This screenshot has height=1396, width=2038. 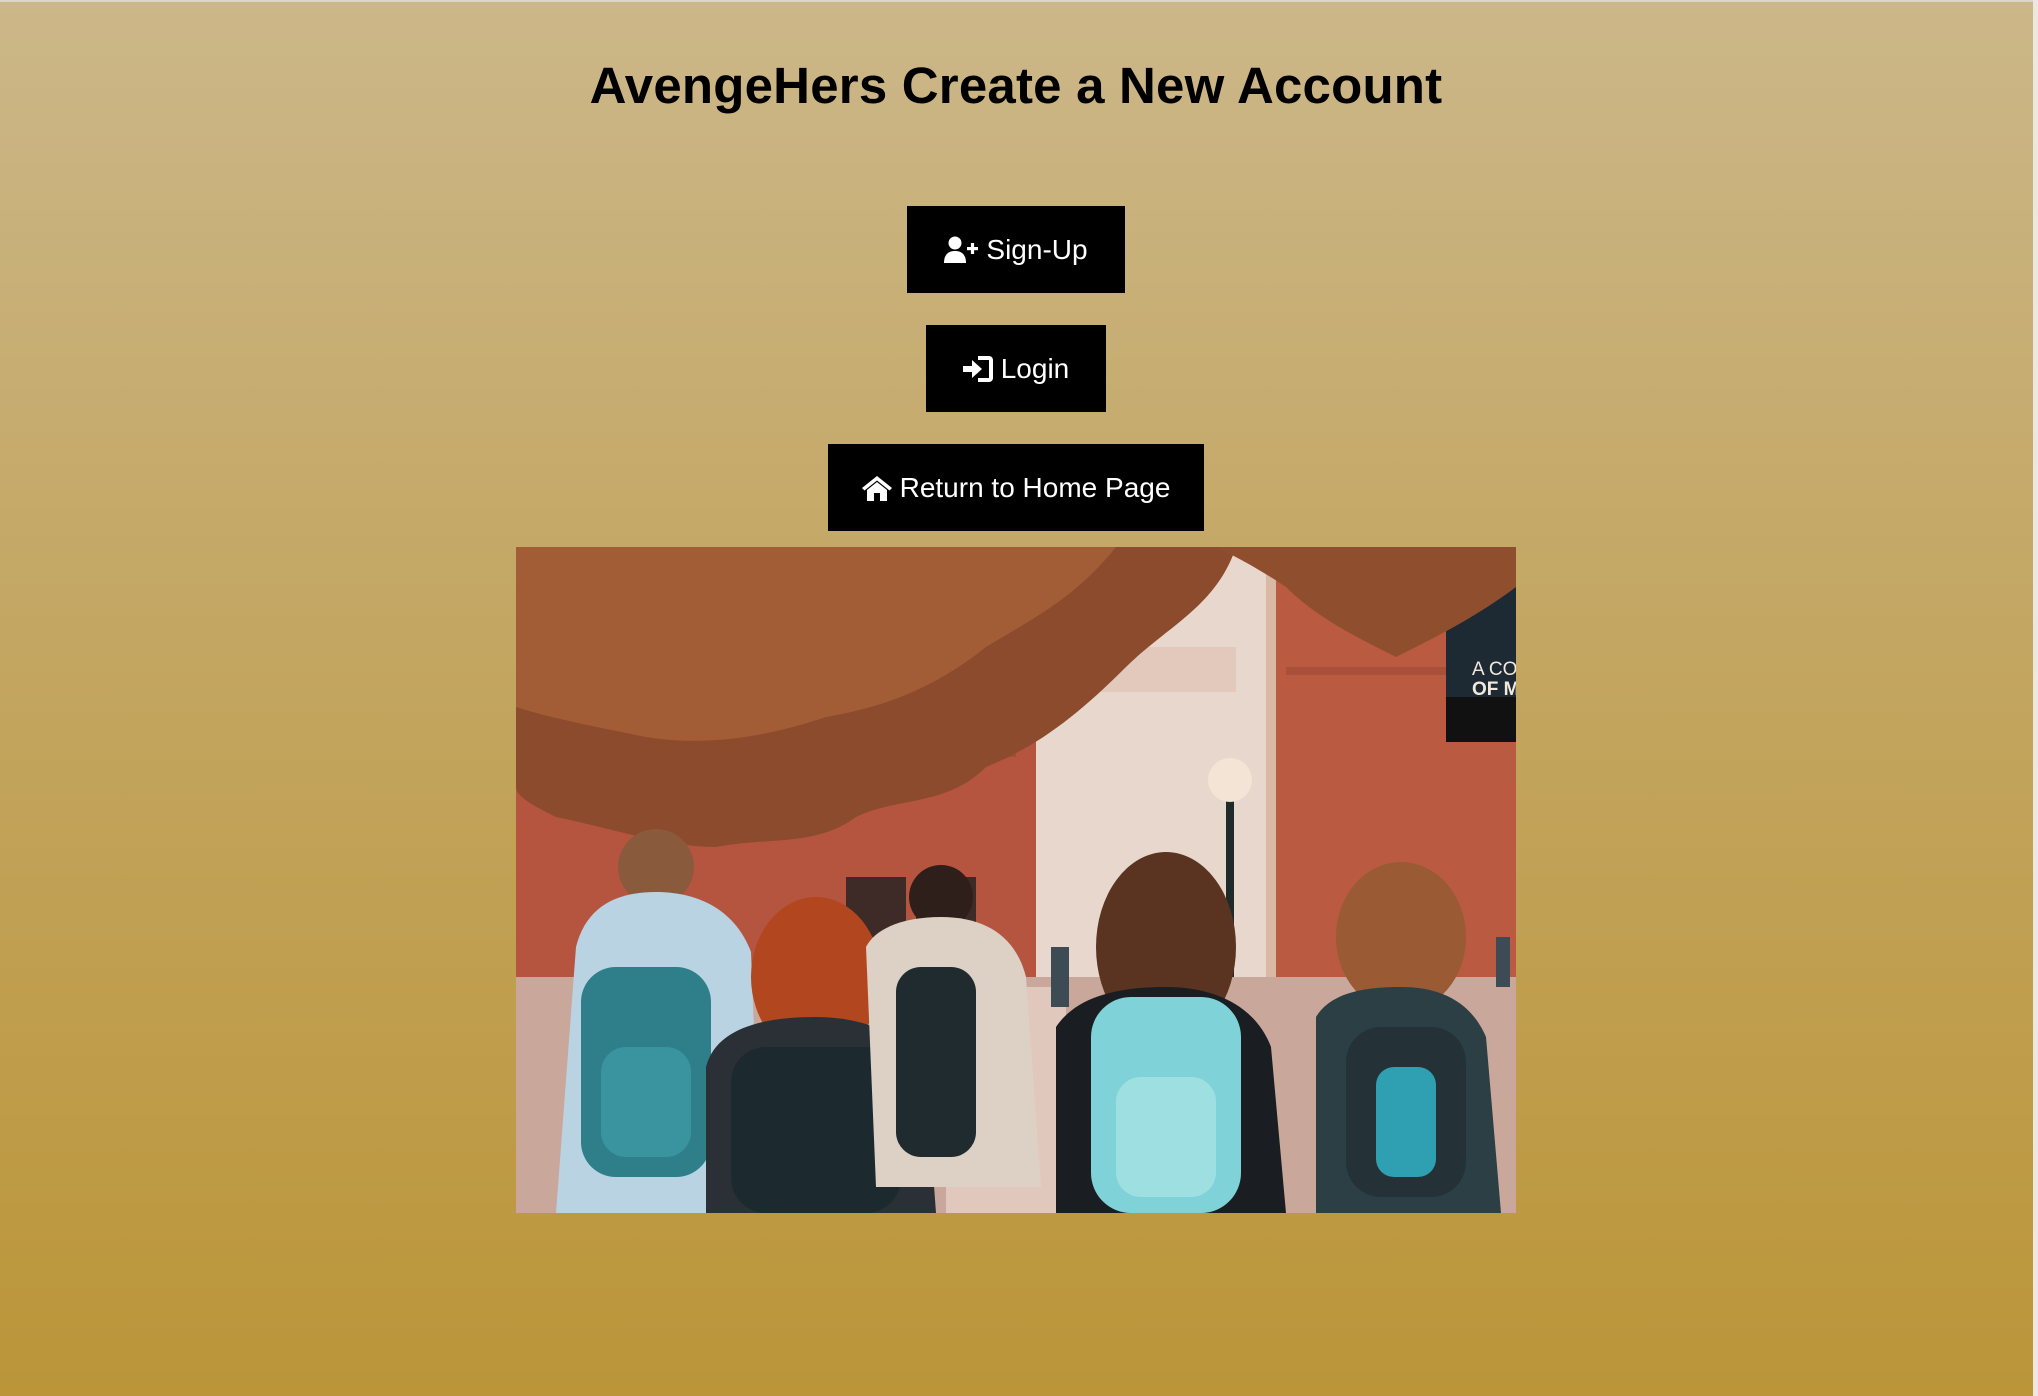 What do you see at coordinates (2035, 698) in the screenshot?
I see `window-right-edge` at bounding box center [2035, 698].